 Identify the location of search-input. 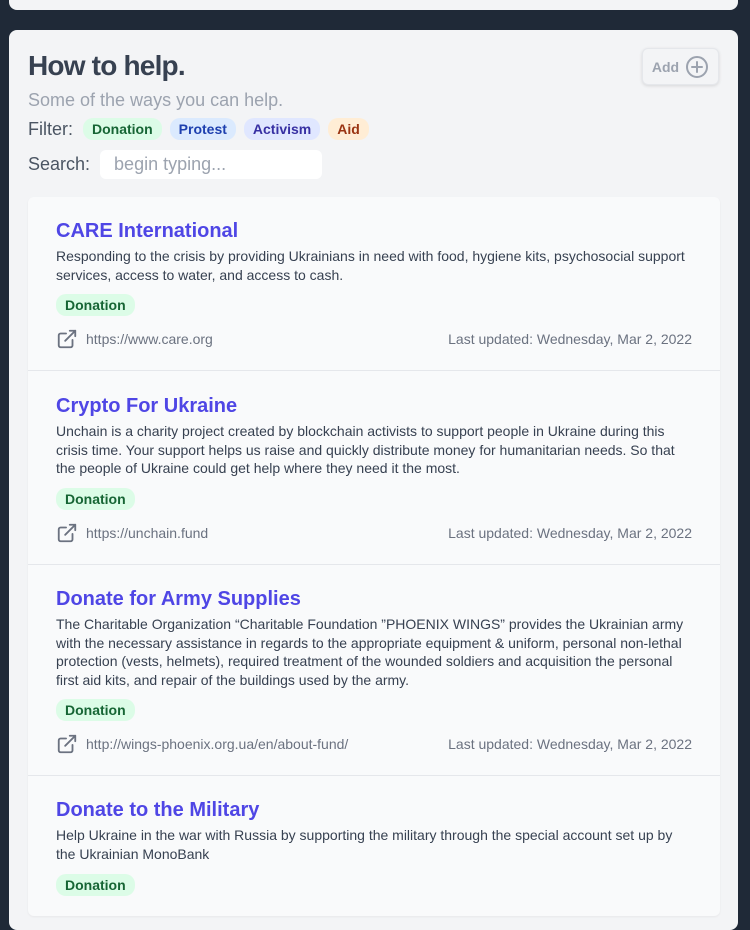
(211, 164).